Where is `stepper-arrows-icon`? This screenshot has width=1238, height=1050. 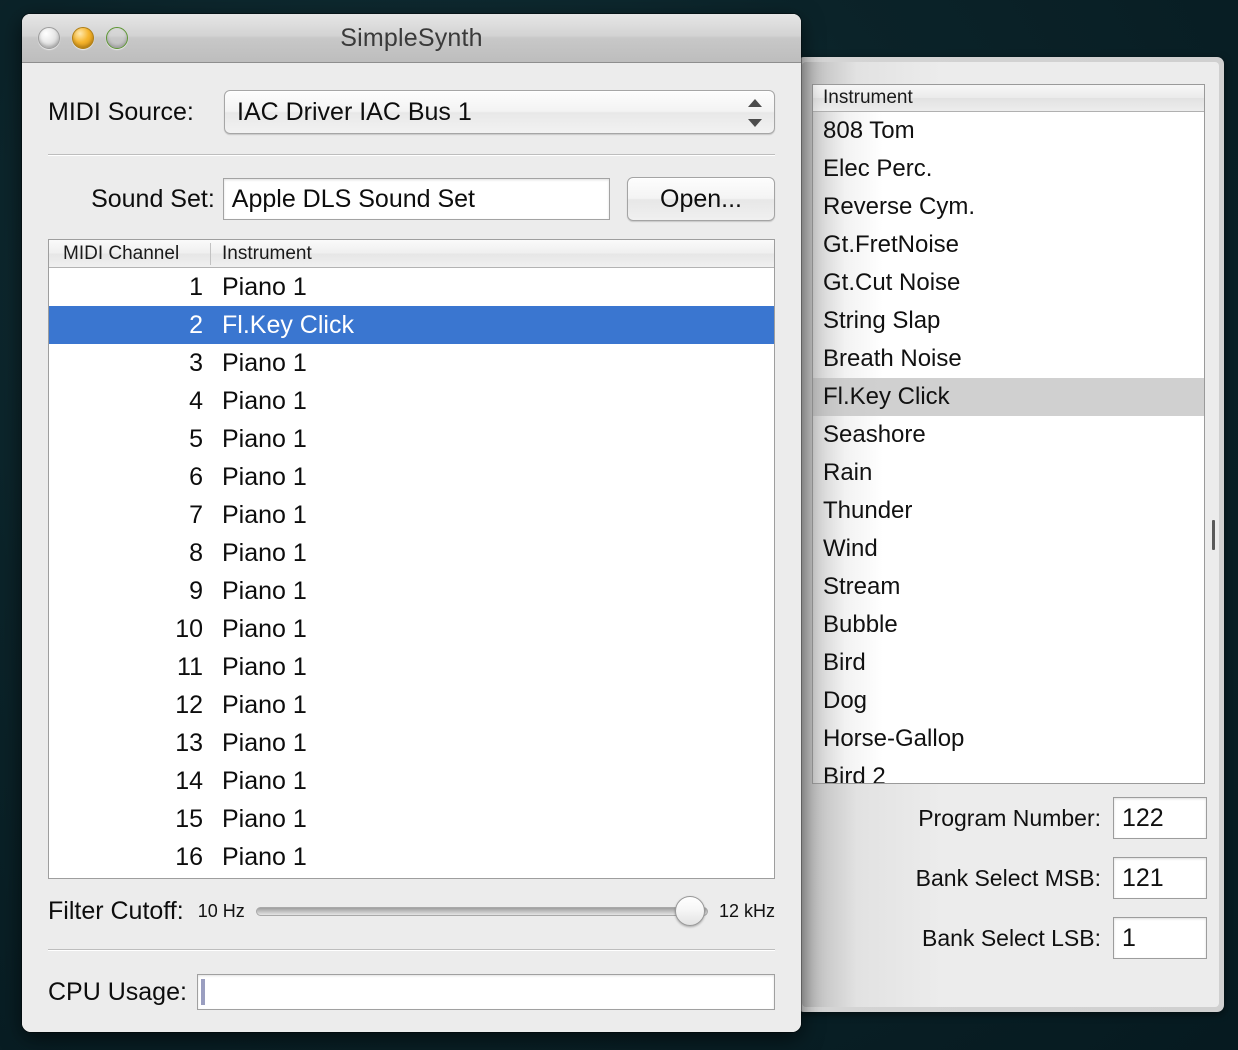
stepper-arrows-icon is located at coordinates (755, 113).